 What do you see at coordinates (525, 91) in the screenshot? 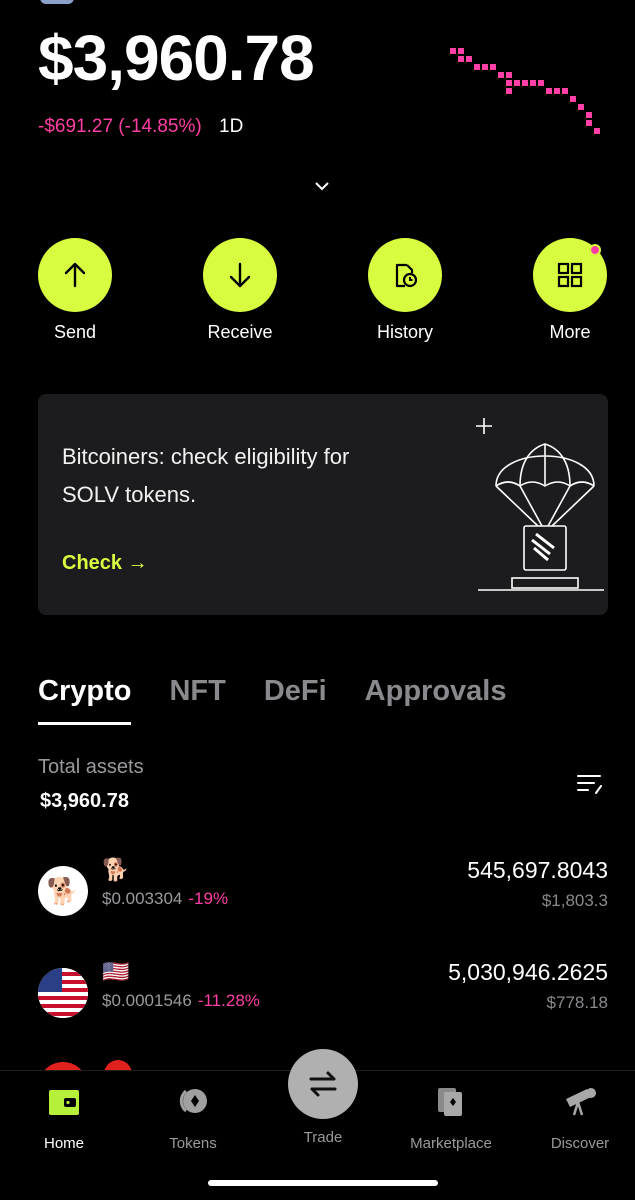
I see `pixel-sparkline-chart` at bounding box center [525, 91].